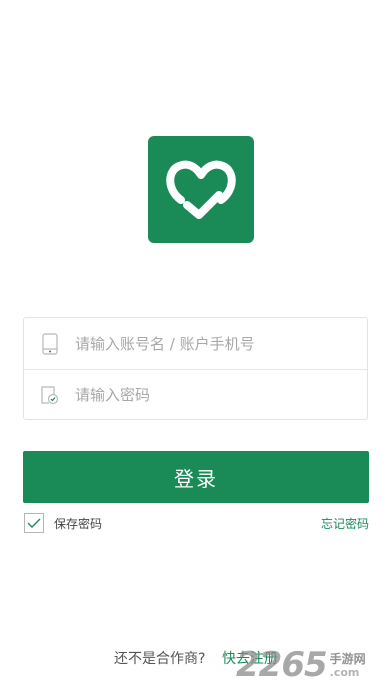 Image resolution: width=392 pixels, height=696 pixels. What do you see at coordinates (345, 523) in the screenshot?
I see `forgot-password-link: 忘记密码` at bounding box center [345, 523].